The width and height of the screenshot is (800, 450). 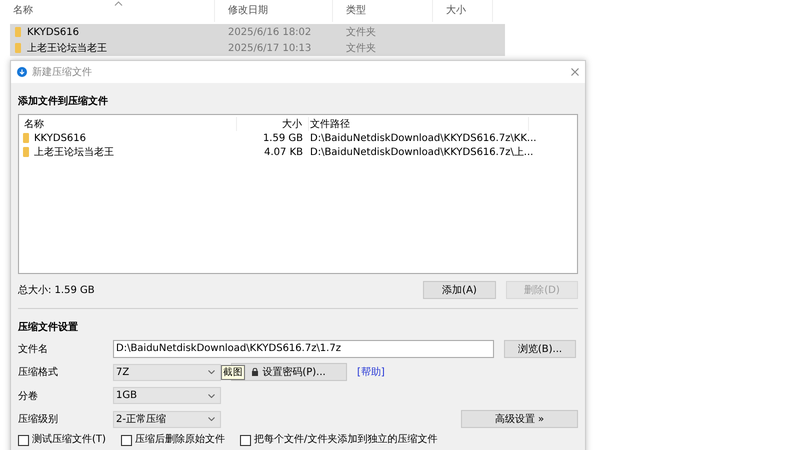 What do you see at coordinates (255, 372) in the screenshot?
I see `lock-icon` at bounding box center [255, 372].